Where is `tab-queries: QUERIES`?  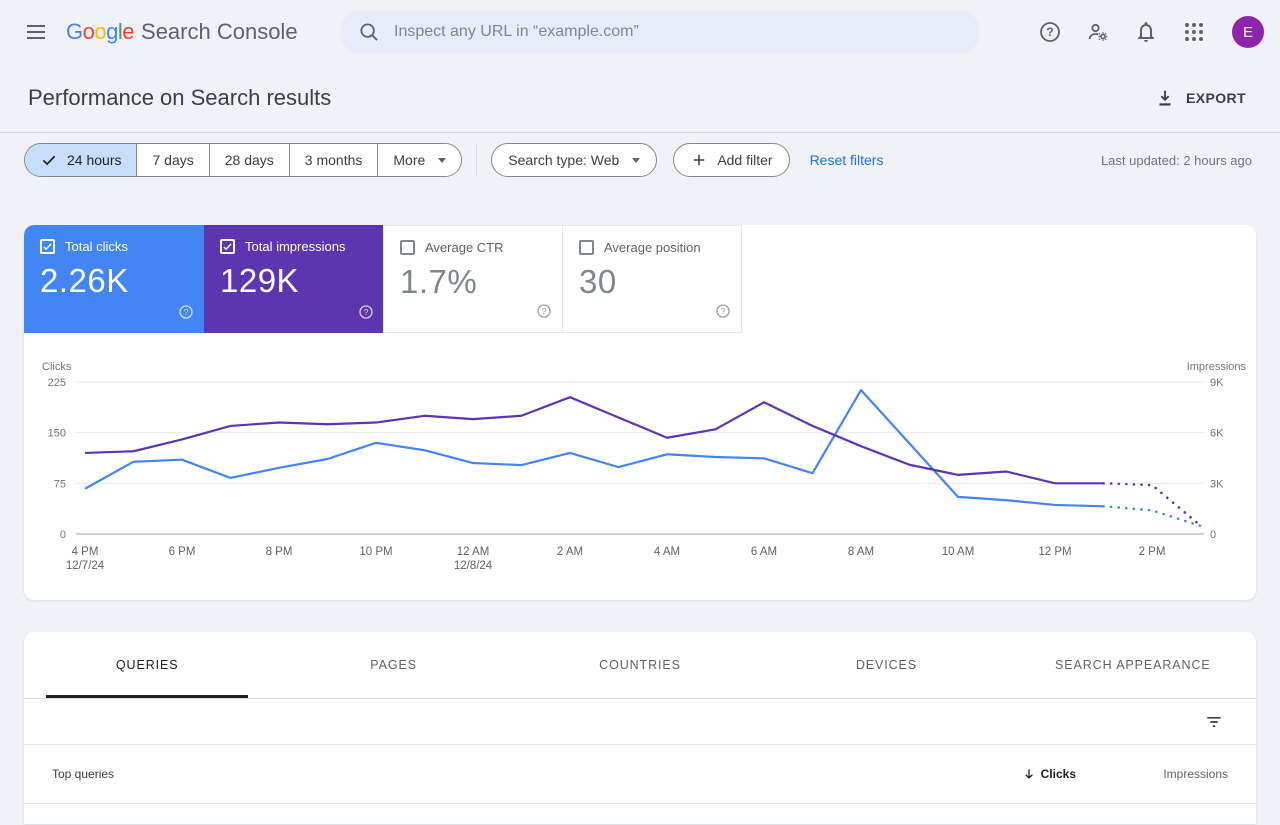
tab-queries: QUERIES is located at coordinates (147, 665).